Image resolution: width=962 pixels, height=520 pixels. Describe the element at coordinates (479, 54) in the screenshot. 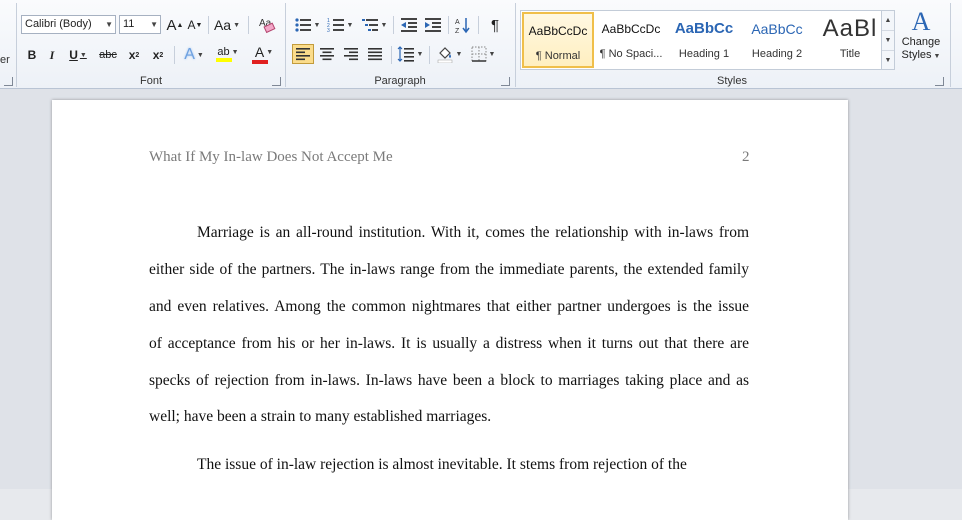

I see `borders-icon` at that location.